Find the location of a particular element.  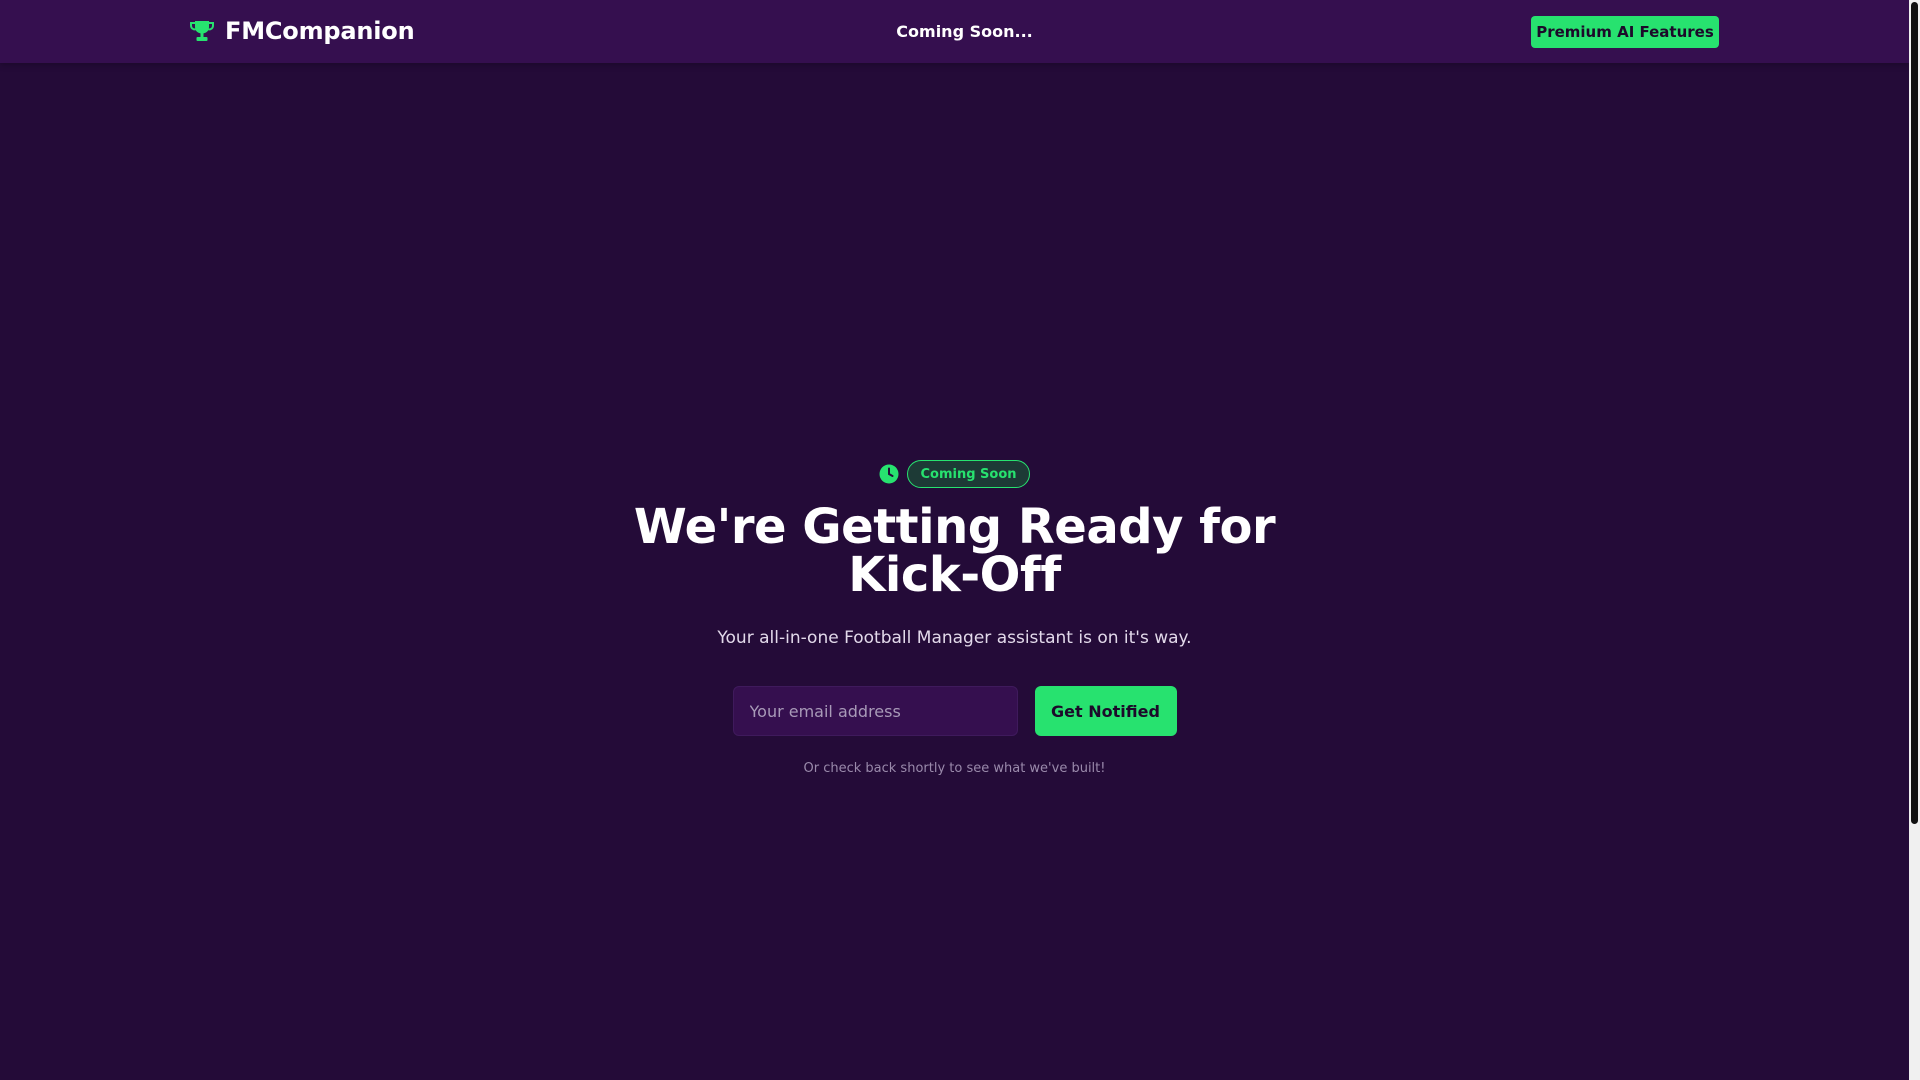

hero-title: We're Getting Ready for Kick-Off is located at coordinates (954, 551).